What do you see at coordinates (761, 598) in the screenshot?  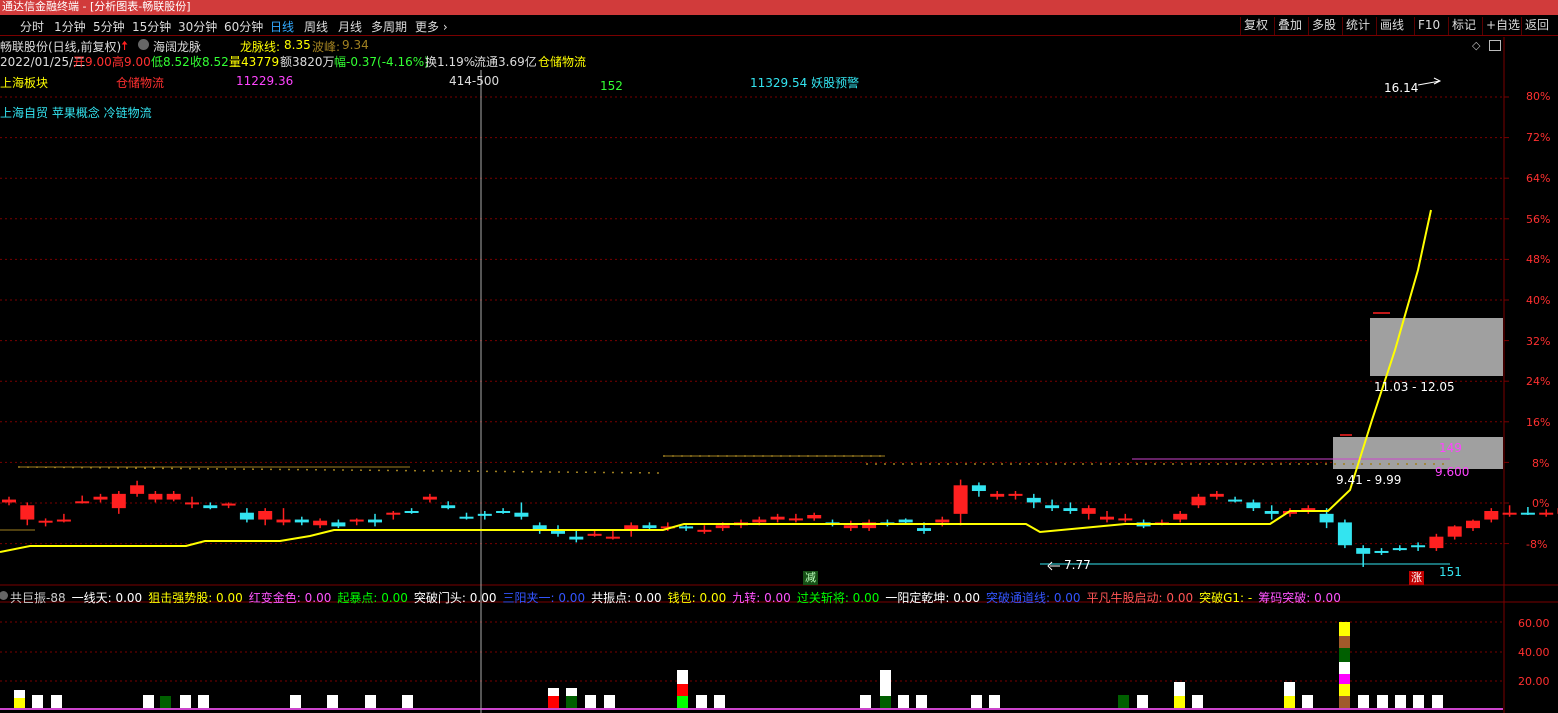 I see `indicator-item: 九转: 0.00` at bounding box center [761, 598].